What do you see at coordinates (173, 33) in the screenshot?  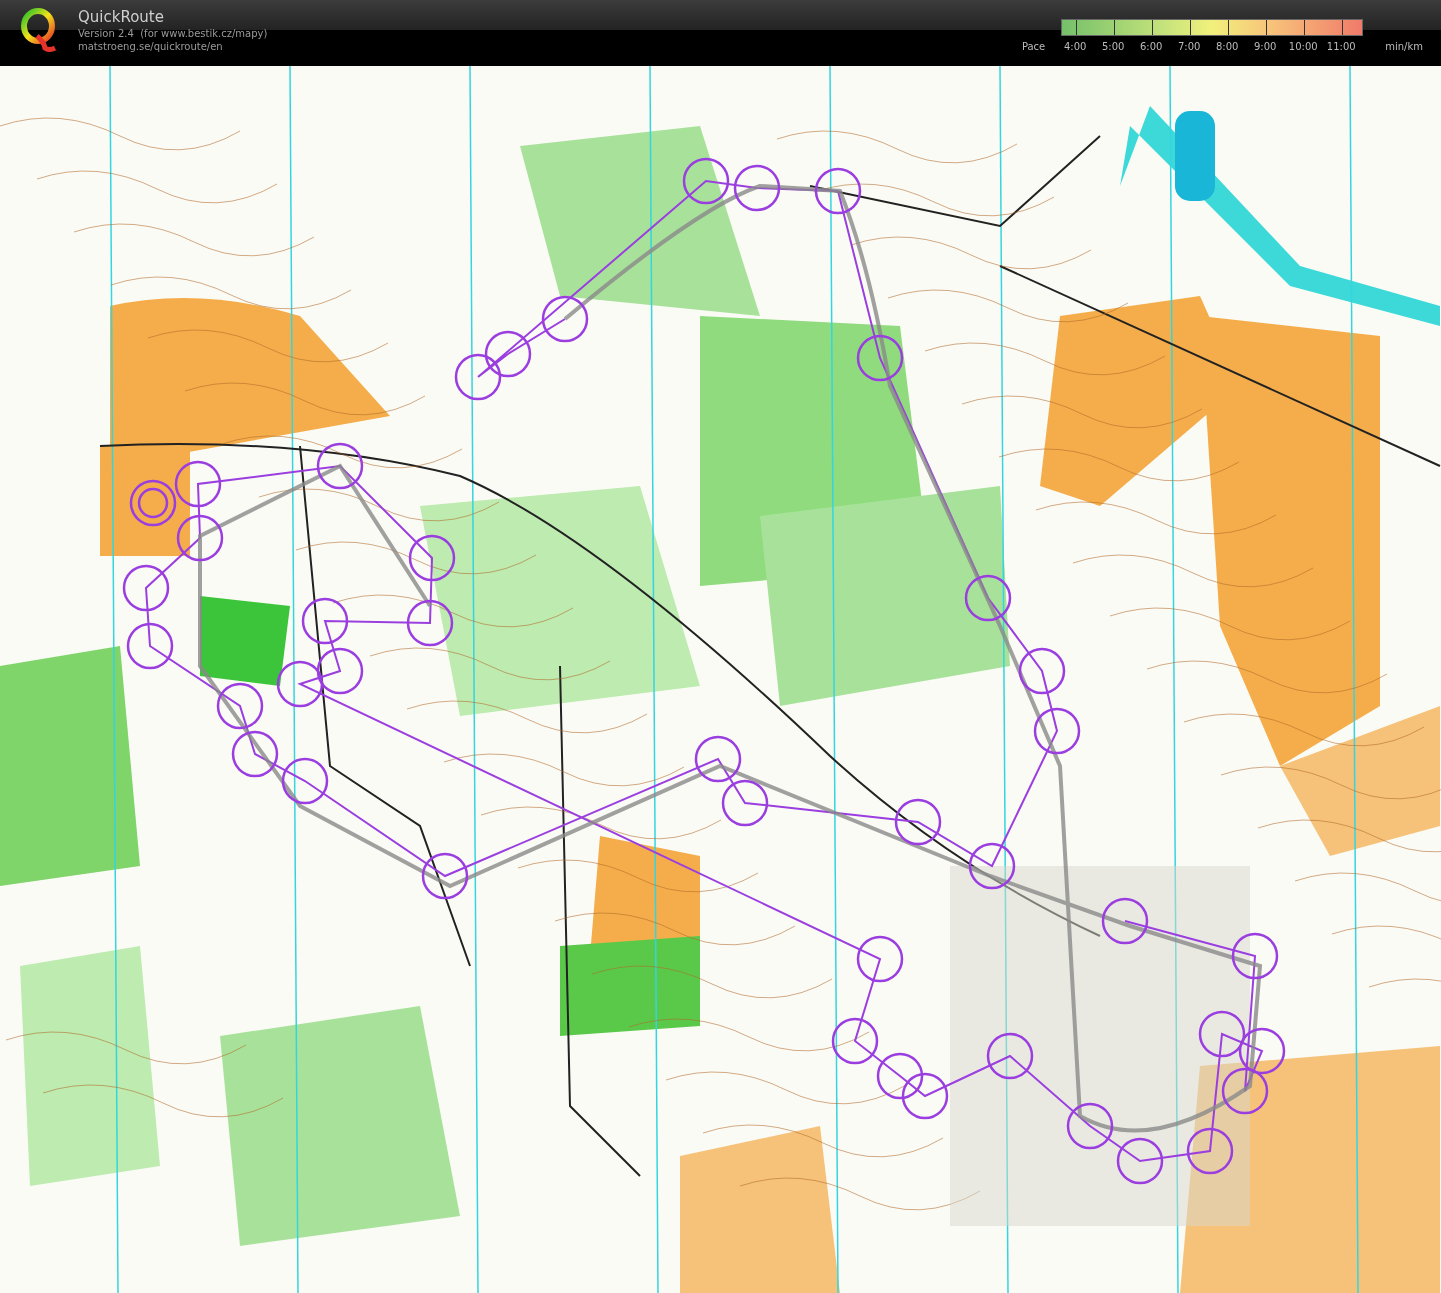 I see `version-text: Version 2.4 (for www.bestik.cz/mapy)` at bounding box center [173, 33].